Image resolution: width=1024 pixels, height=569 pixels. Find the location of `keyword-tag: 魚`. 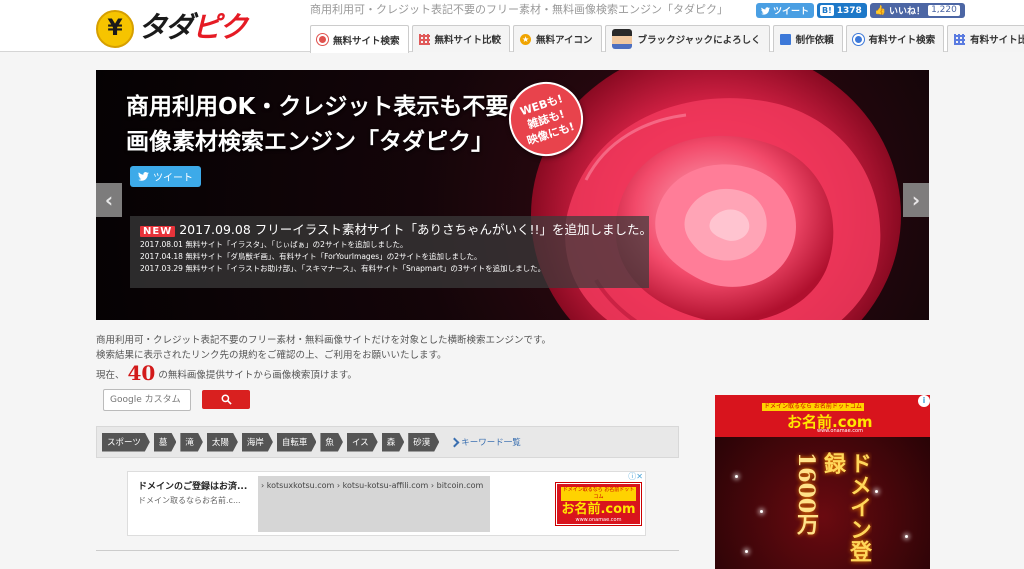

keyword-tag: 魚 is located at coordinates (331, 442).